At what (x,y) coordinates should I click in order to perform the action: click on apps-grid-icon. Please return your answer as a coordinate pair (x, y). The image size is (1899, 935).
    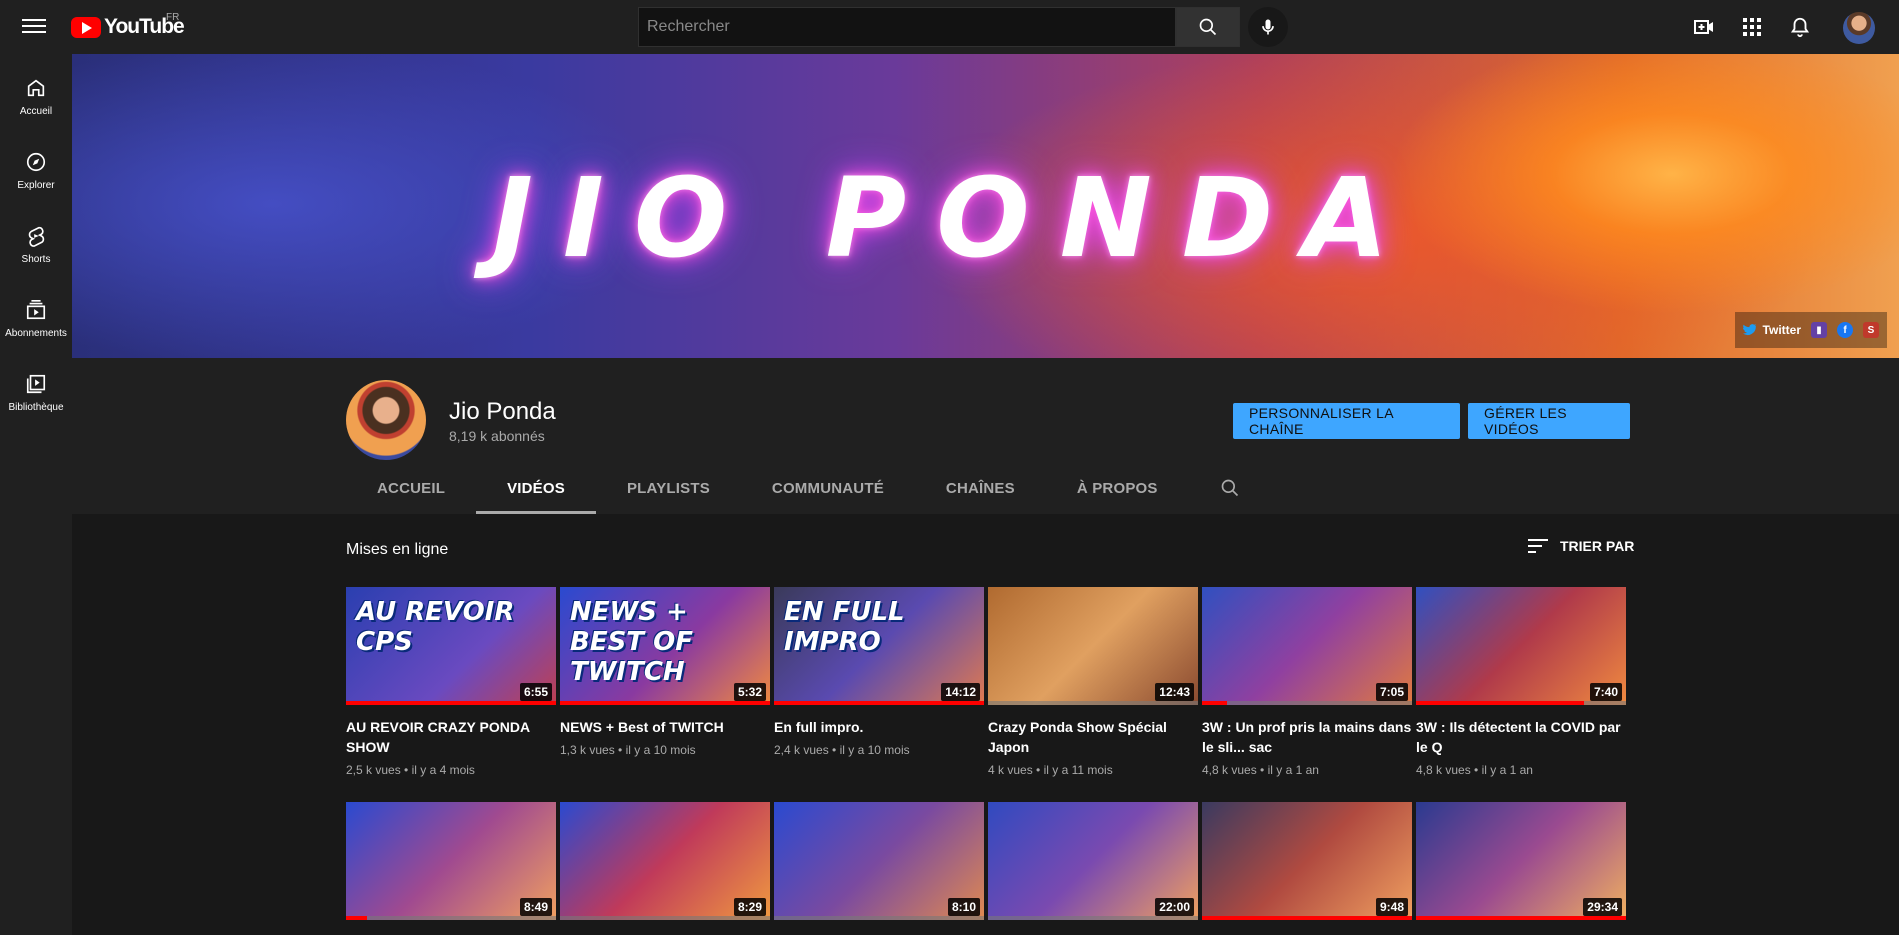
    Looking at the image, I should click on (1752, 27).